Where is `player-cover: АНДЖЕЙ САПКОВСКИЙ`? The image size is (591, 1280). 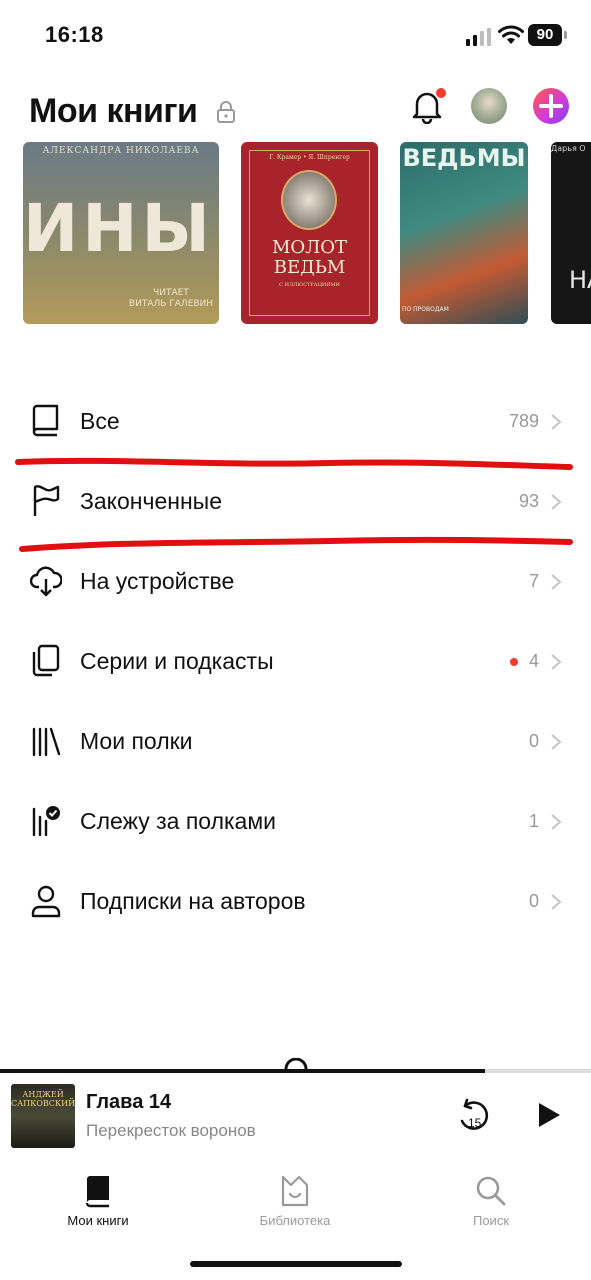 player-cover: АНДЖЕЙ САПКОВСКИЙ is located at coordinates (43, 1116).